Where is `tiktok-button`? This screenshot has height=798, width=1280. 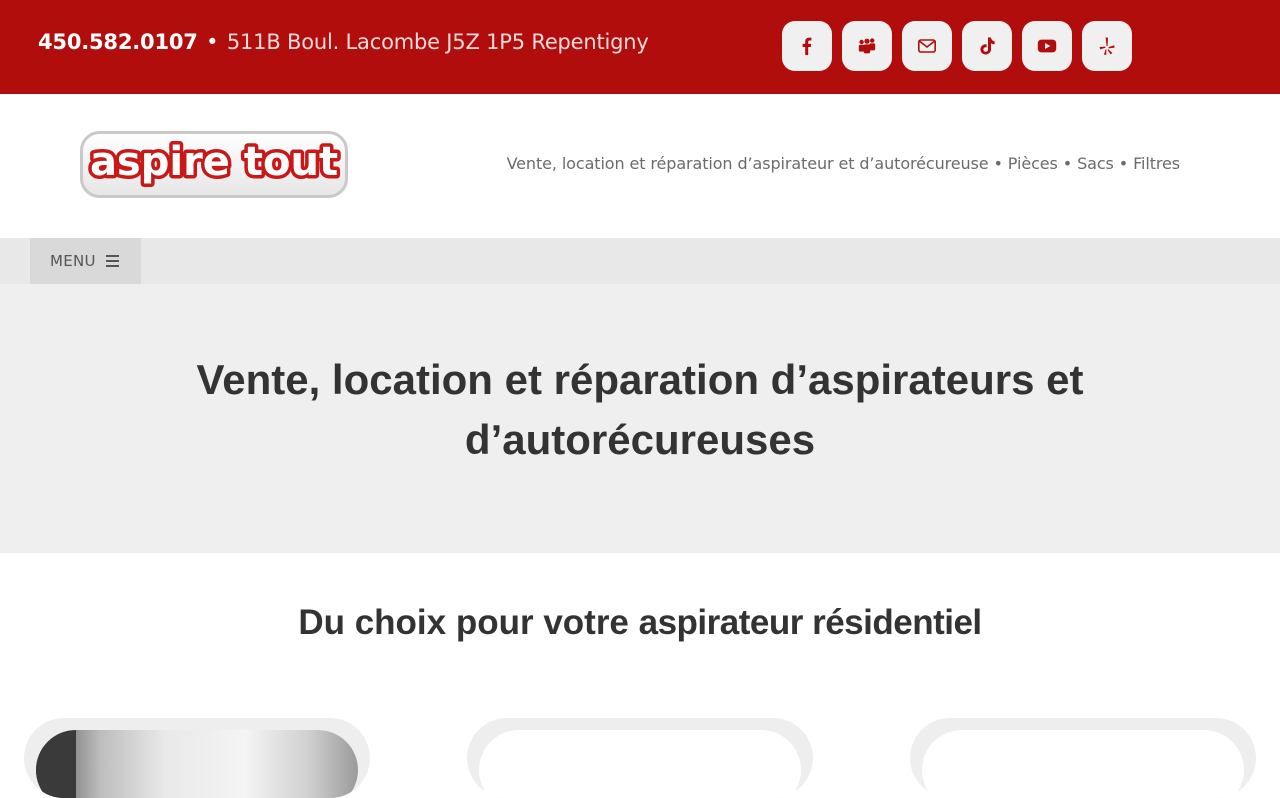 tiktok-button is located at coordinates (987, 46).